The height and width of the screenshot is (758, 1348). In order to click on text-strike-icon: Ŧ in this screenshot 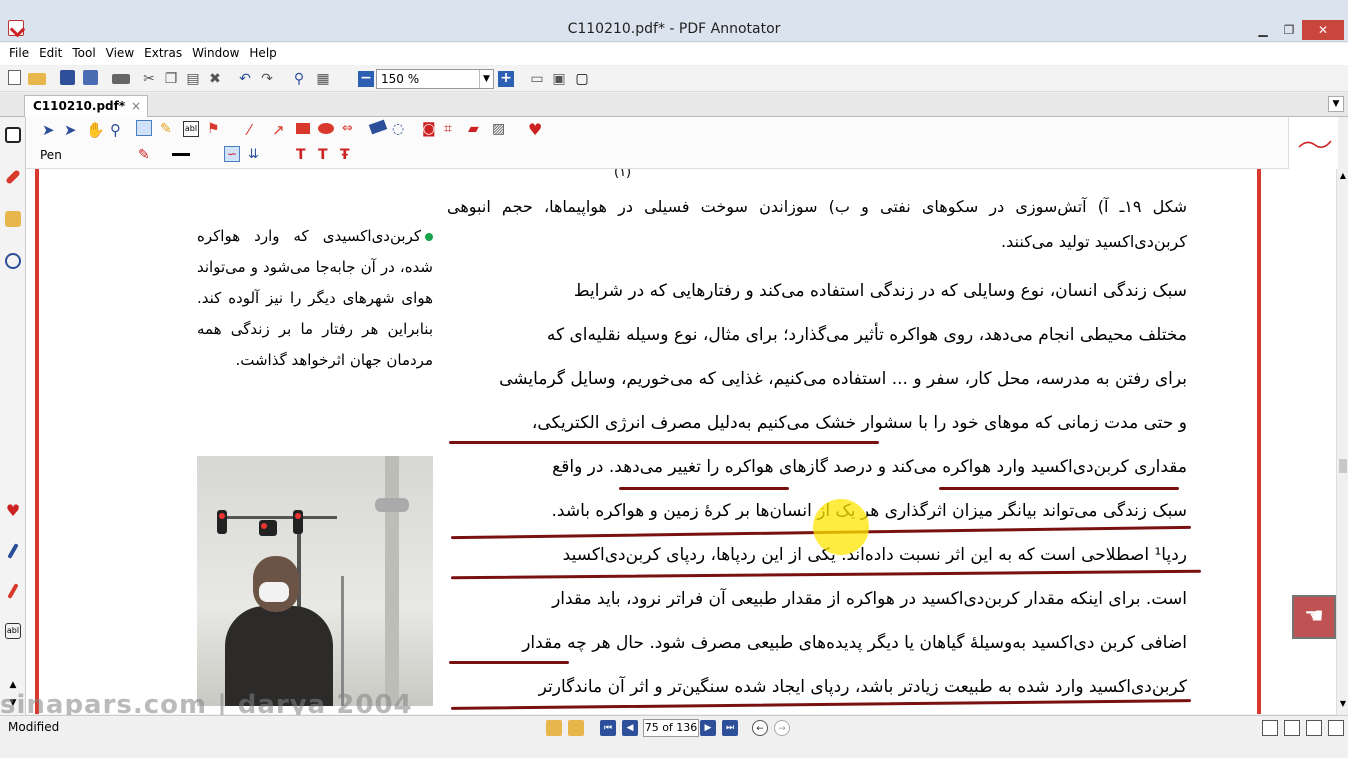, I will do `click(348, 155)`.